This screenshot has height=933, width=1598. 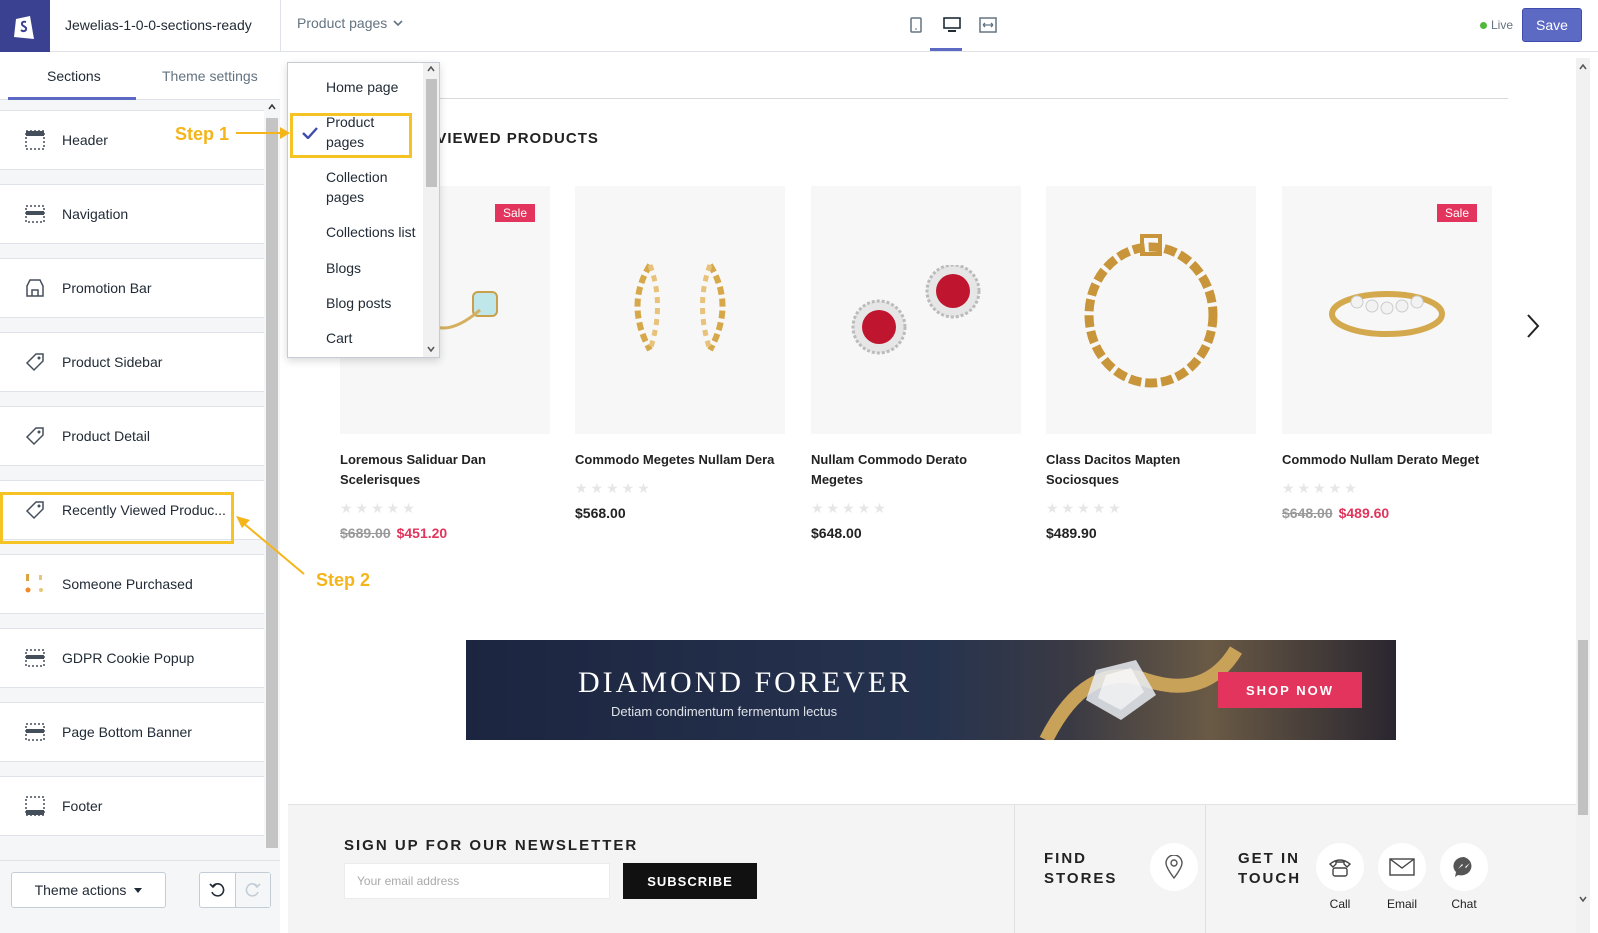 What do you see at coordinates (132, 732) in the screenshot?
I see `section-item-page-bottom-banner: Page Bottom Banner` at bounding box center [132, 732].